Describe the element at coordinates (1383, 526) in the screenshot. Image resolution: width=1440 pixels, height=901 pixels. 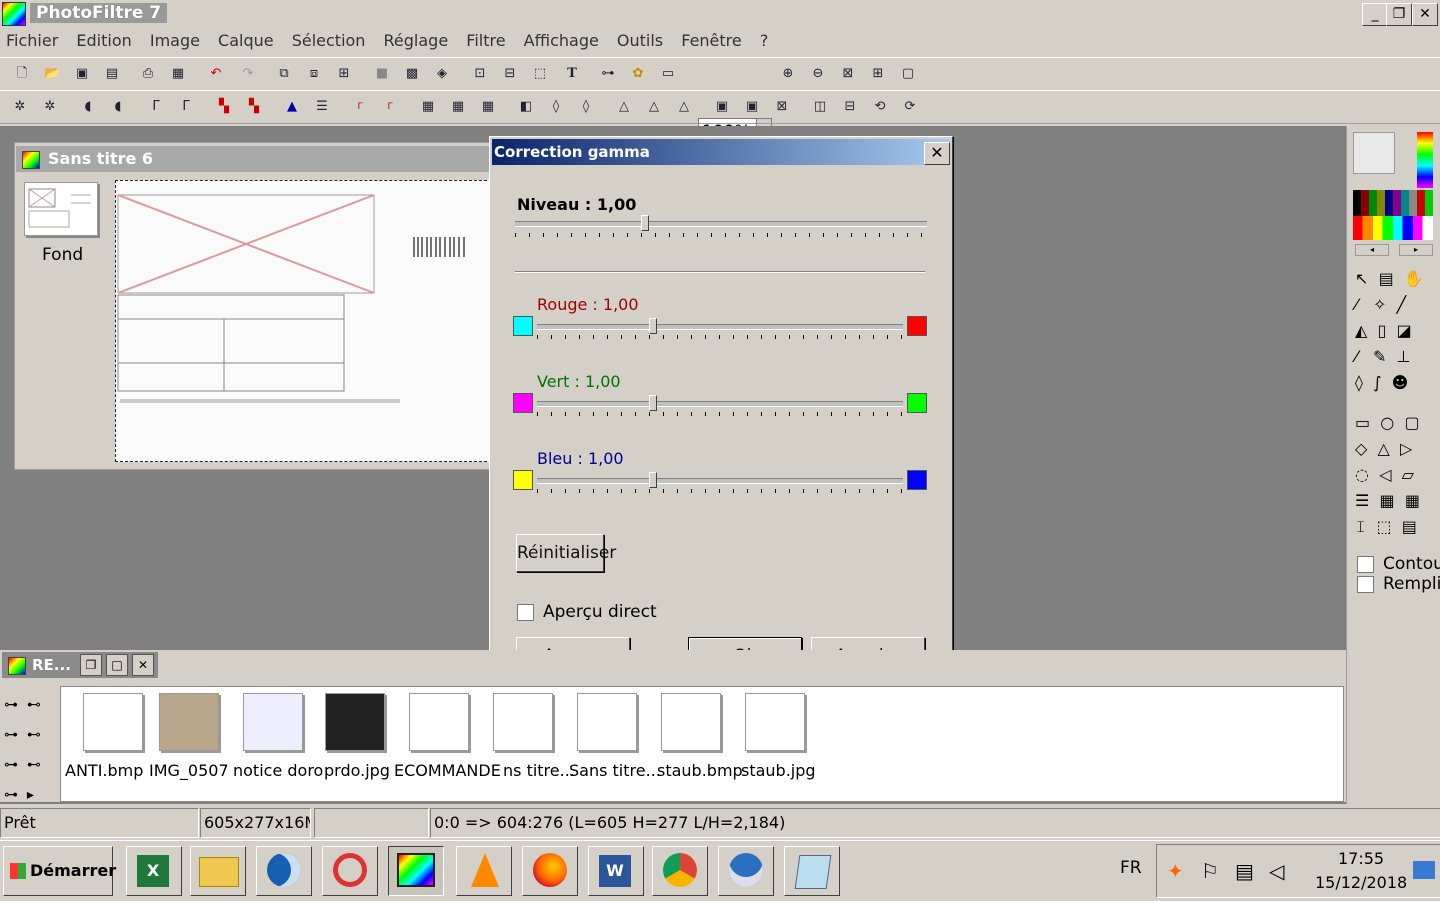
I see `transform-icon: ⬚` at that location.